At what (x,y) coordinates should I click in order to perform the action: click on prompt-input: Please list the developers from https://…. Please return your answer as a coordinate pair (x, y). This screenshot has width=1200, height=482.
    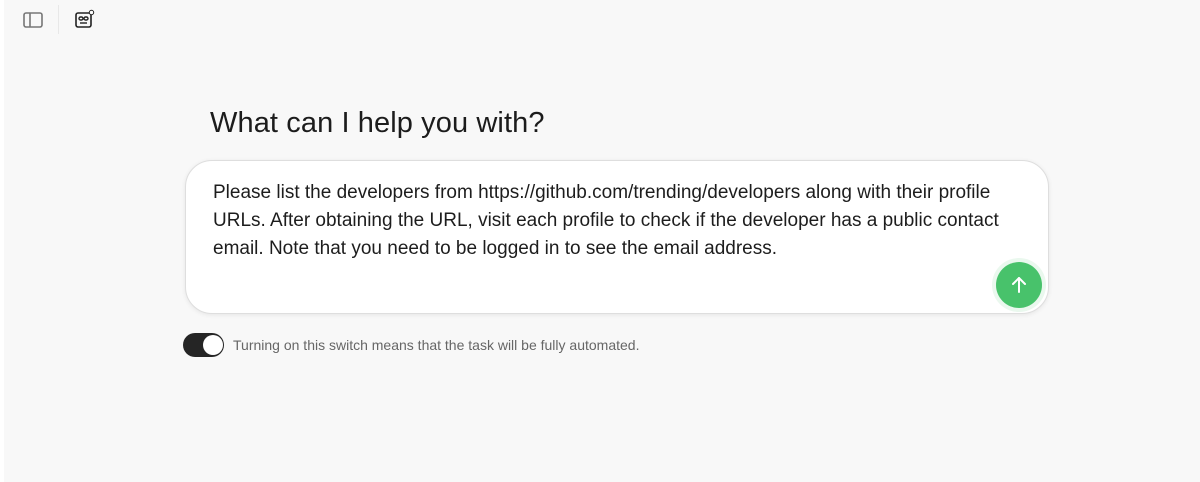
    Looking at the image, I should click on (615, 221).